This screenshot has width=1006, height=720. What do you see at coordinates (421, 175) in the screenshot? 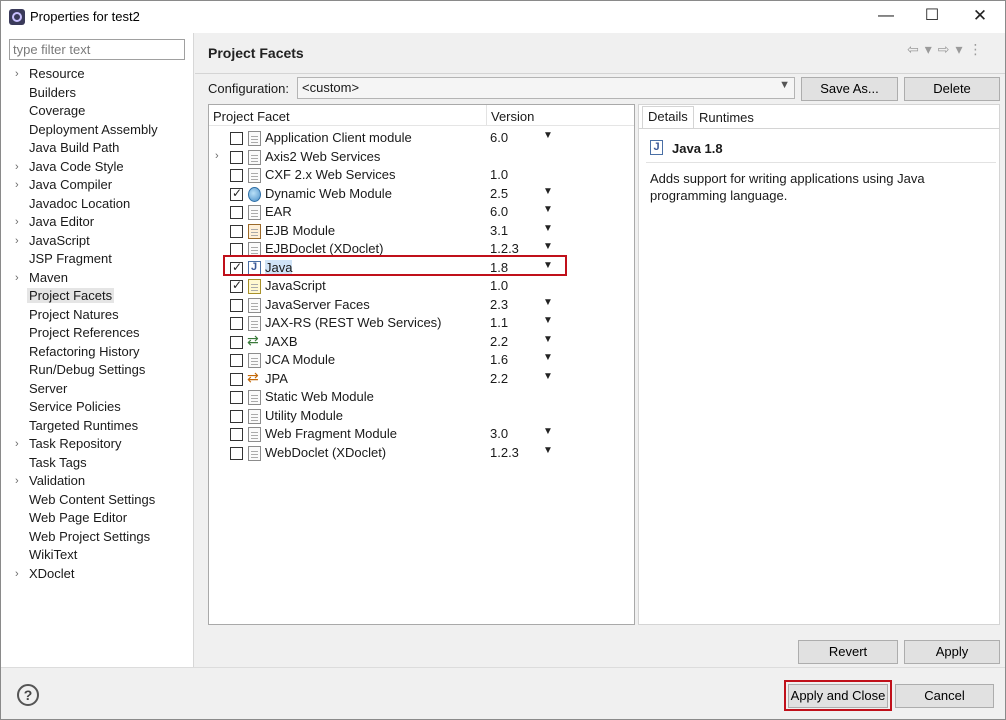
I see `facet-row: CXF 2.x Web Services 1.0` at bounding box center [421, 175].